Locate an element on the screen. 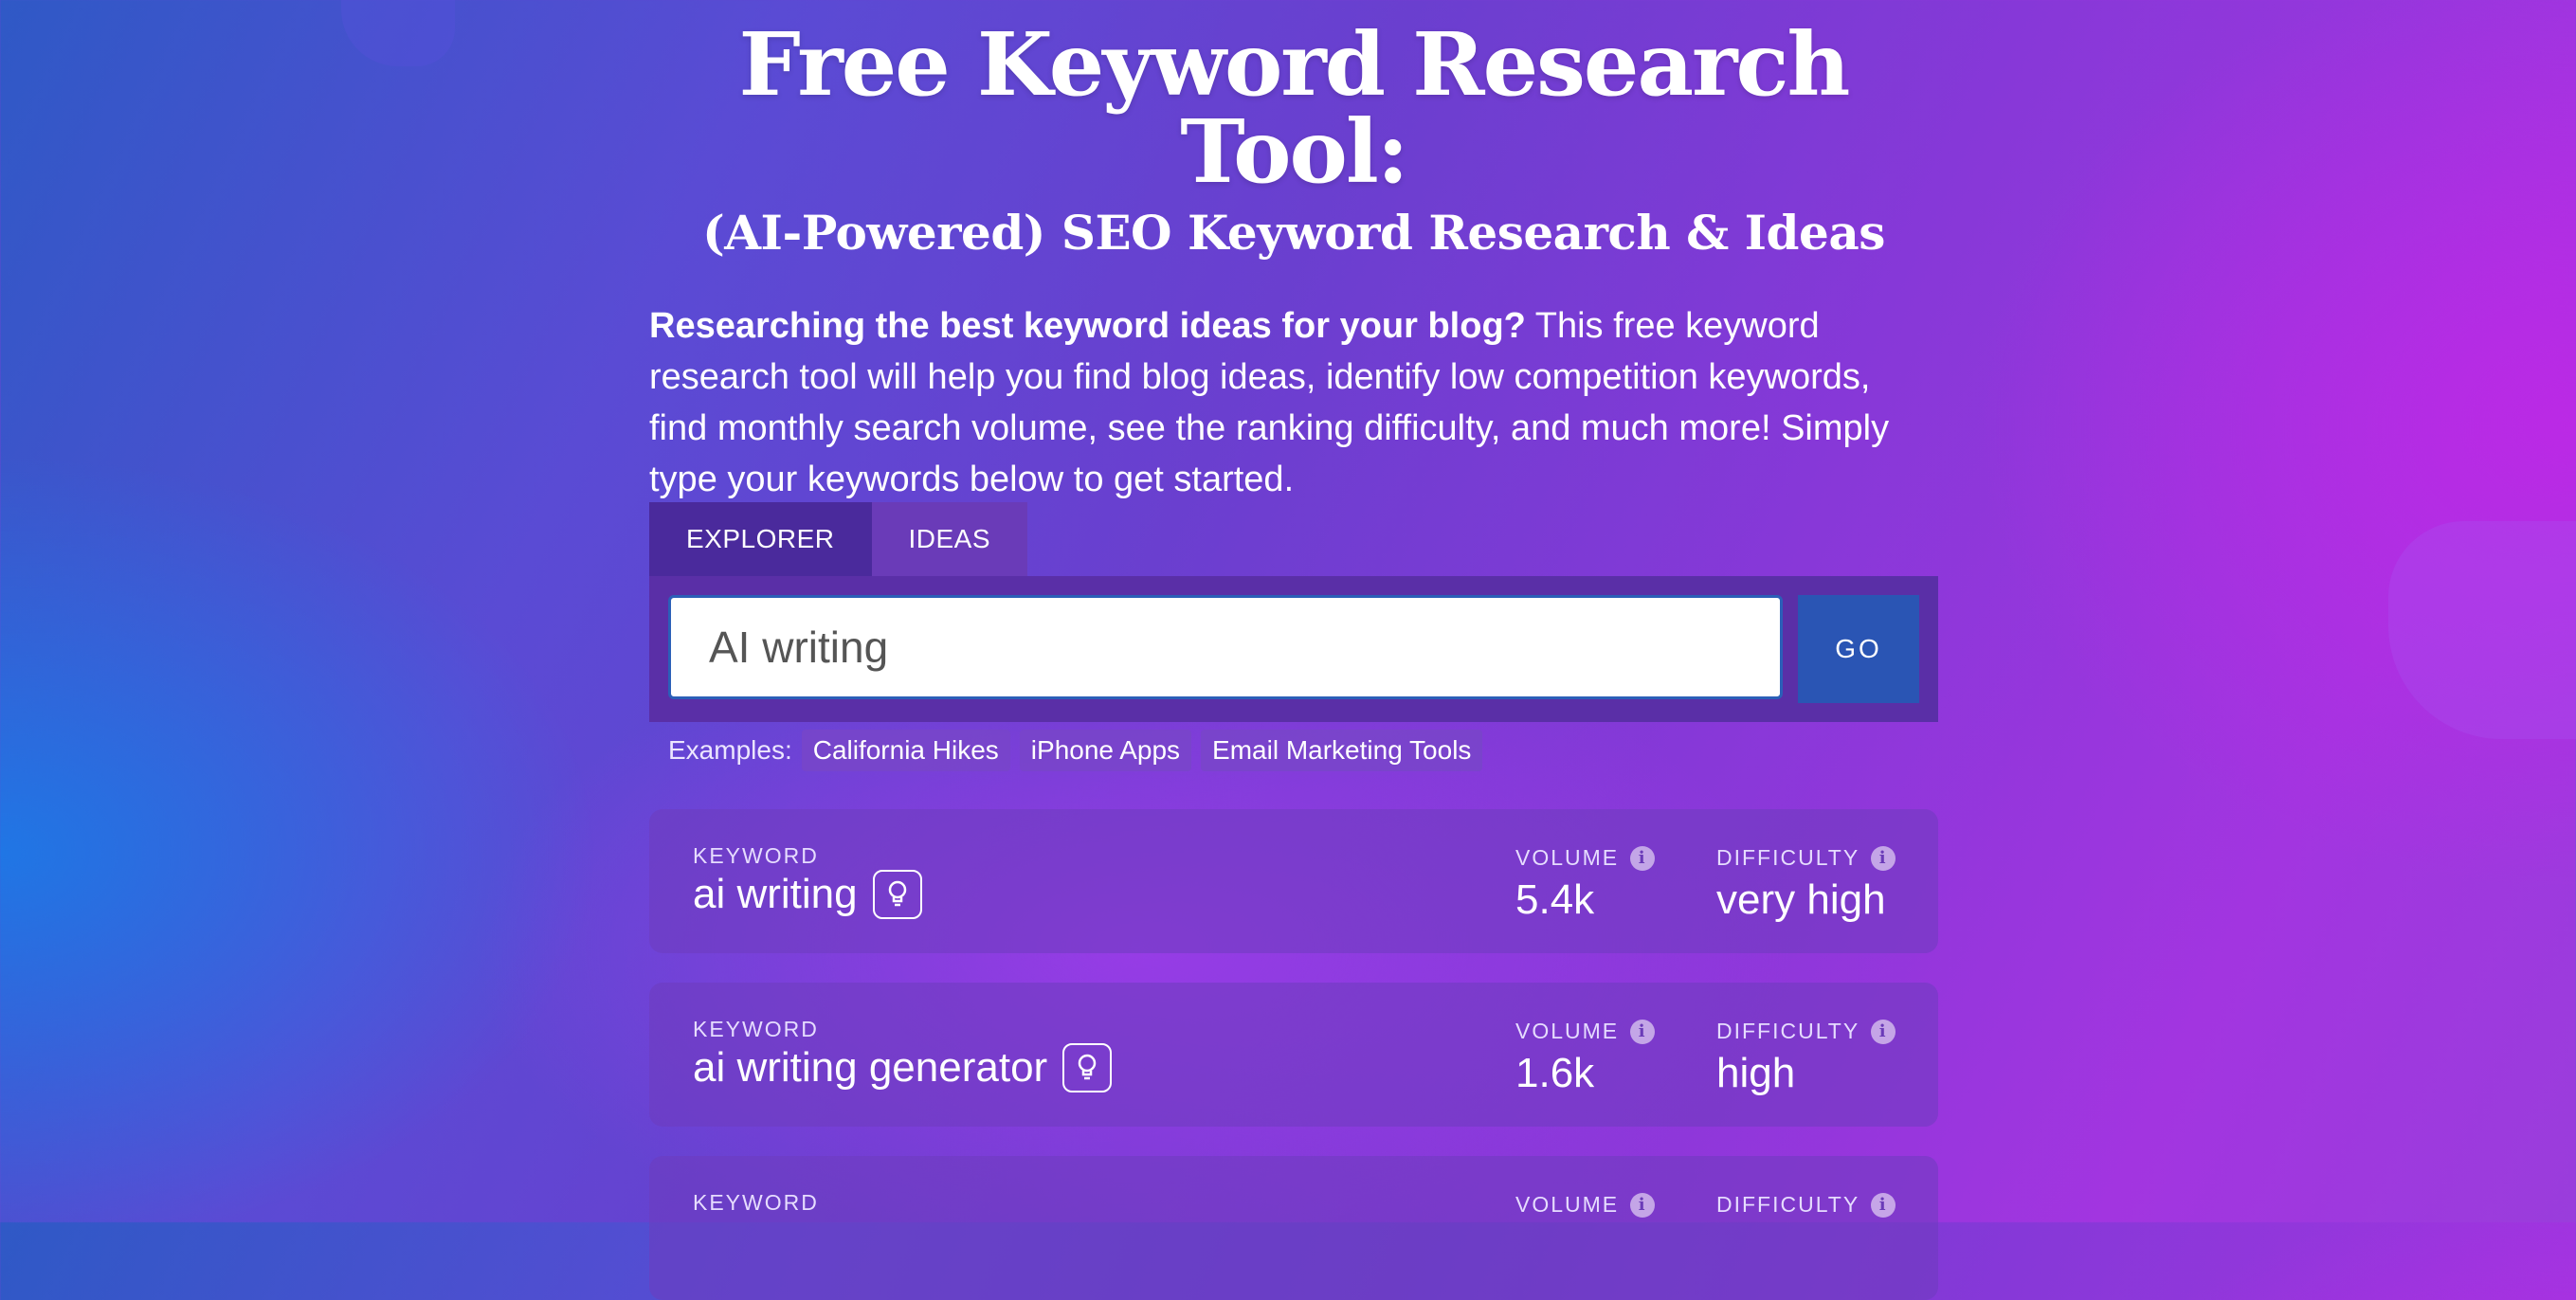 This screenshot has height=1300, width=2576. keyword-result-card: KEYWORD VOLUME i DIFFICULTY i is located at coordinates (1293, 1228).